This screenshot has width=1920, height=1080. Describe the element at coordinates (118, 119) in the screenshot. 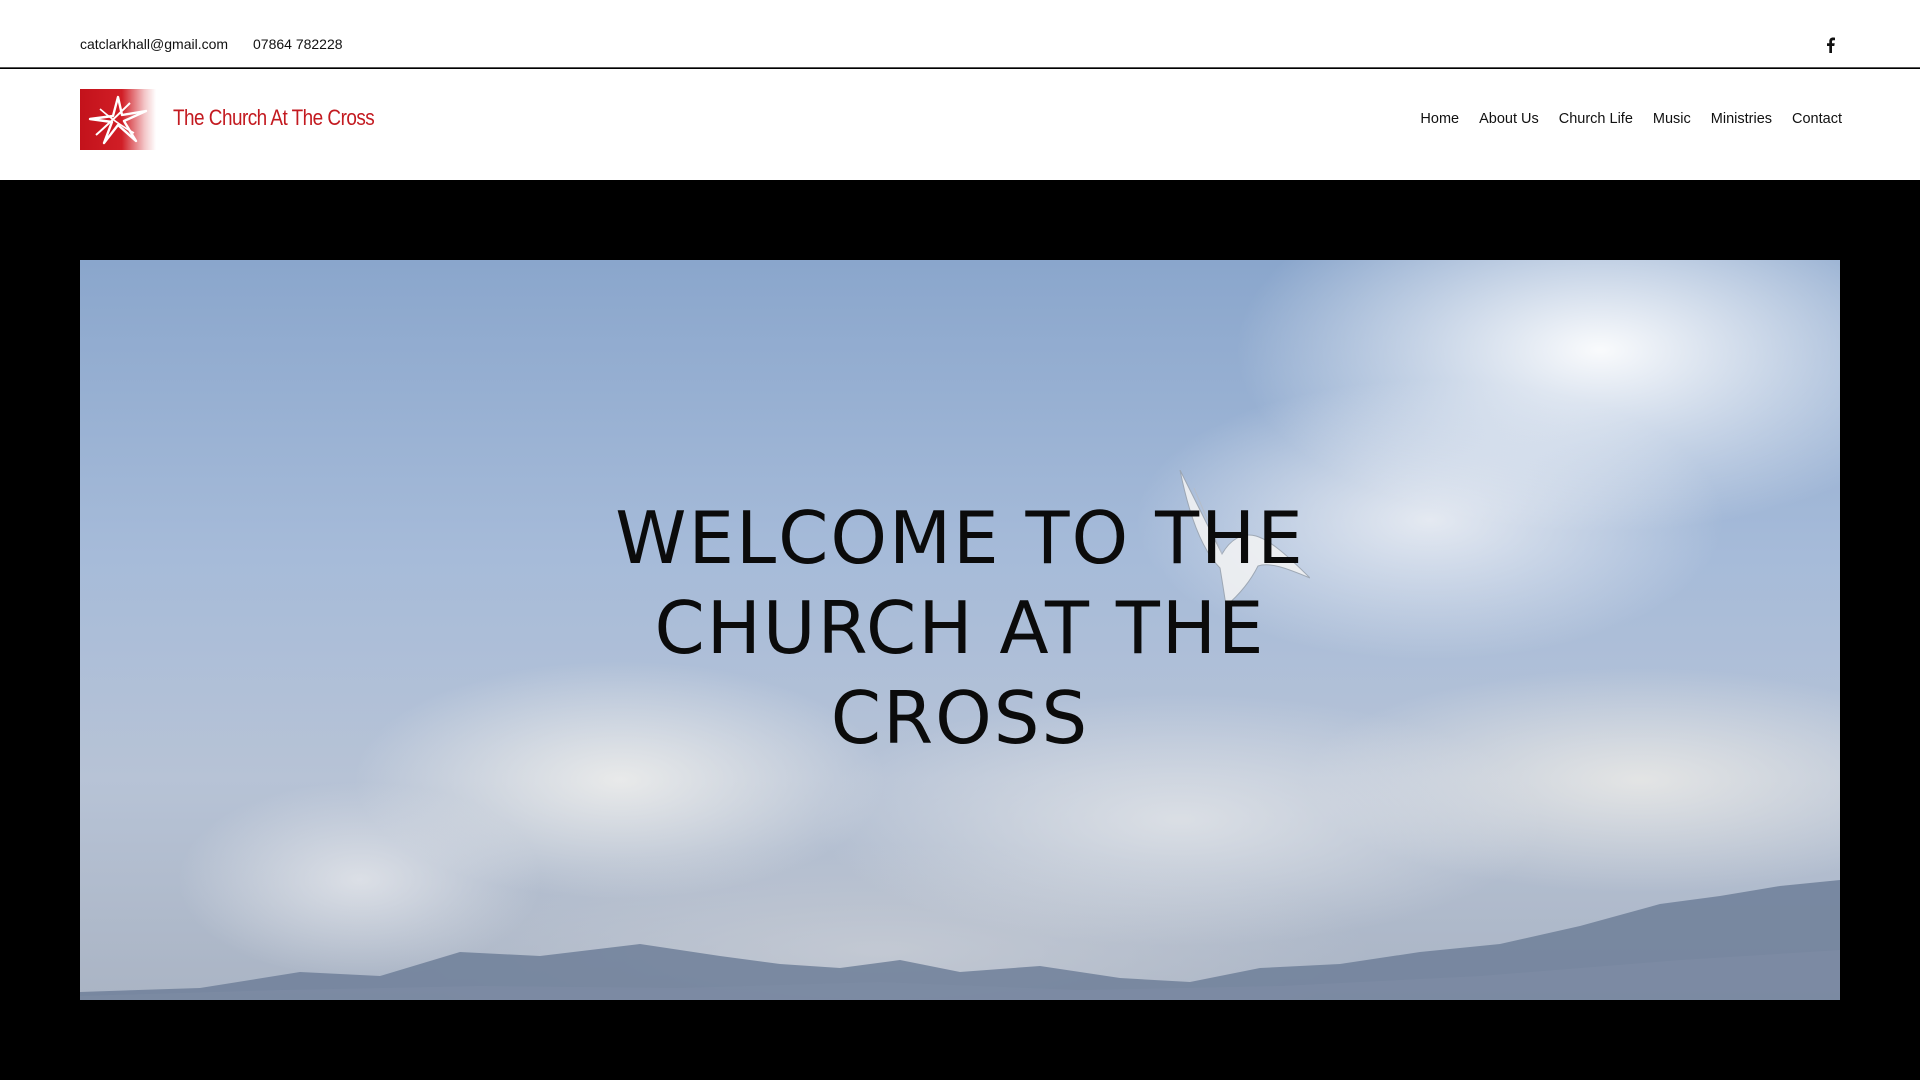

I see `church-cross-logo` at that location.